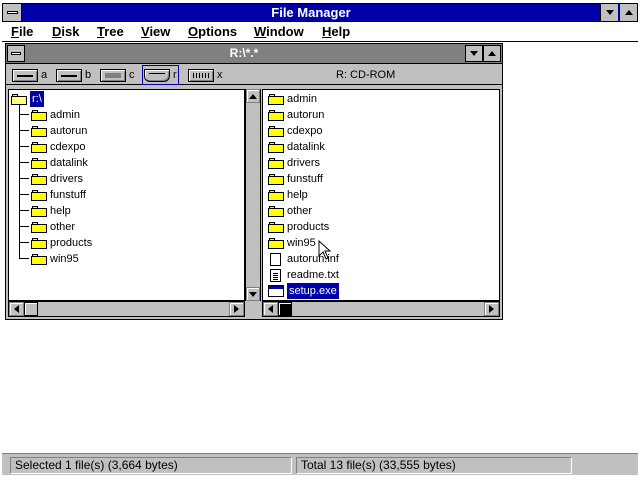  I want to click on system-menu-icon, so click(12, 12).